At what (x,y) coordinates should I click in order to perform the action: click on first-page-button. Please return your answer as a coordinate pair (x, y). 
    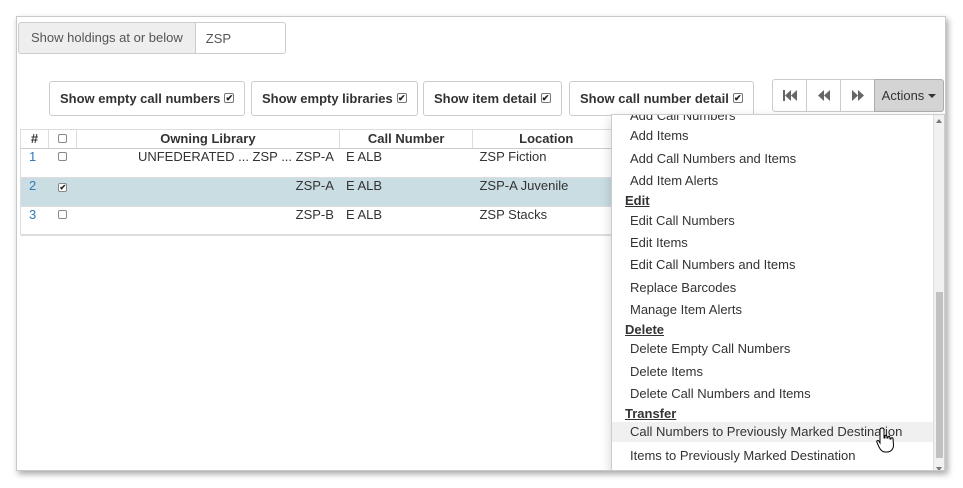
    Looking at the image, I should click on (789, 95).